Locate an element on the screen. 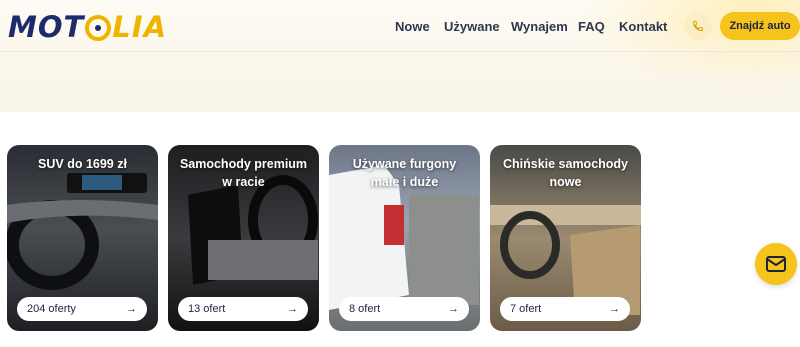  category-card-suv: SUV do 1699 zł 204 oferty → is located at coordinates (82, 238).